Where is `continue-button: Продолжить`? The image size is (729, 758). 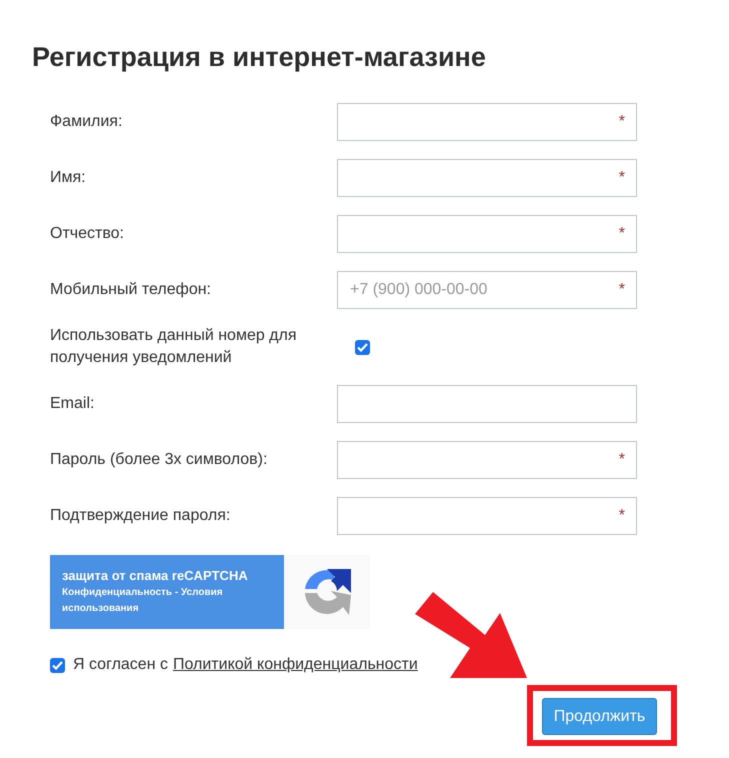
continue-button: Продолжить is located at coordinates (599, 716).